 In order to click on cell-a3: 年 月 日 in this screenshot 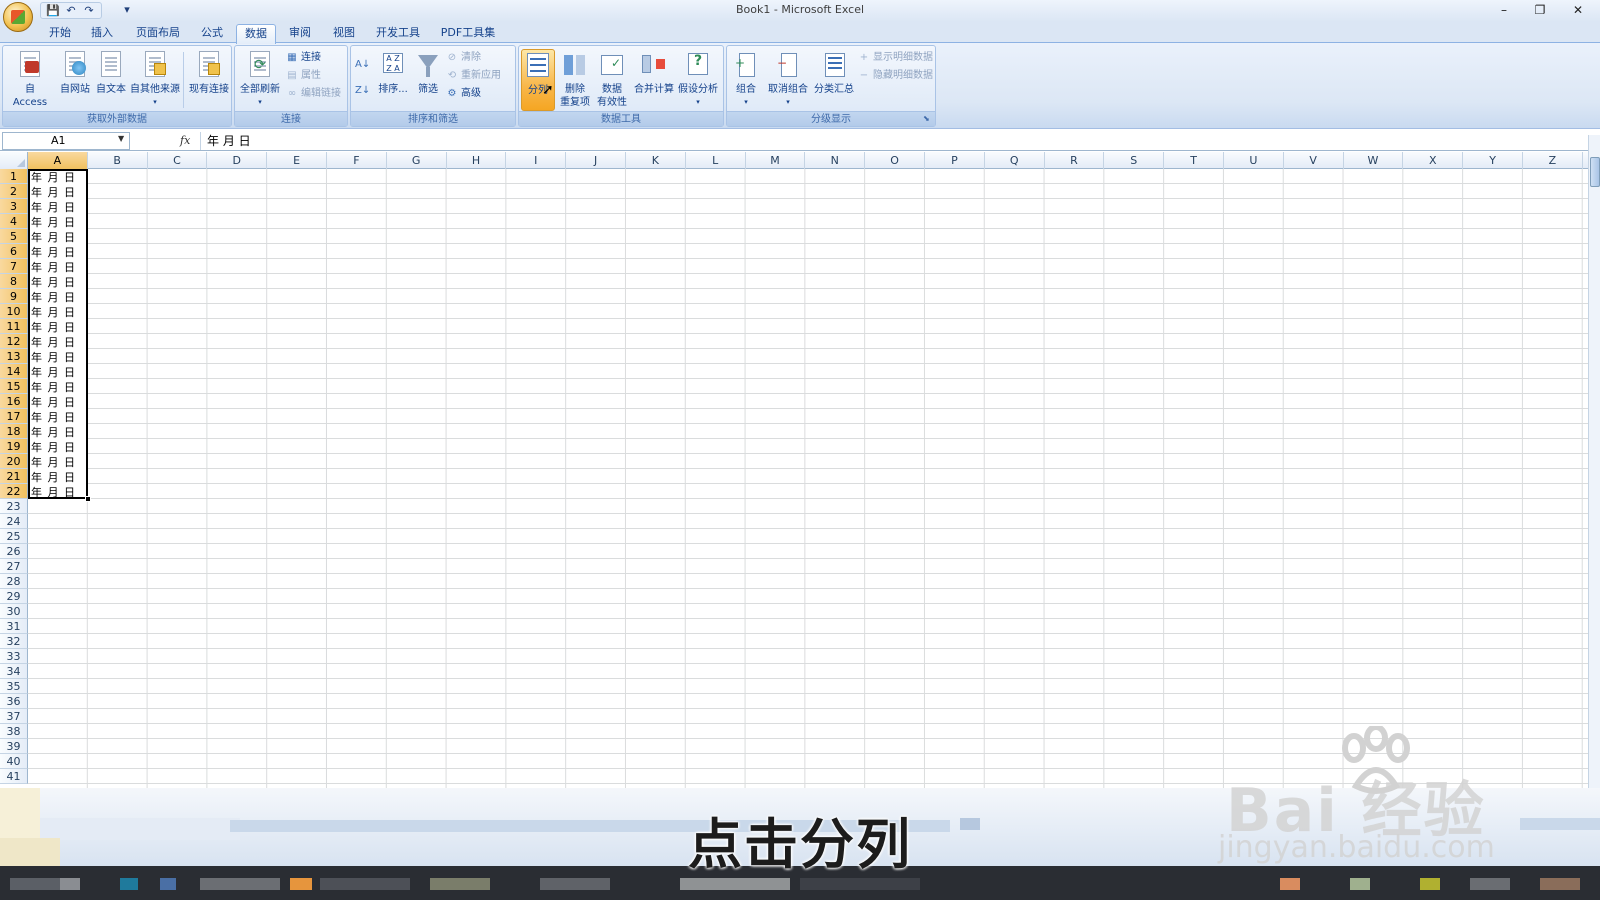, I will do `click(57, 207)`.